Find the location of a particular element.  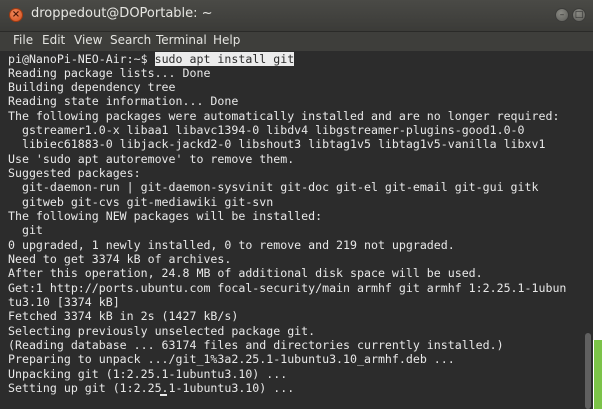

maximize-button: □ is located at coordinates (579, 15).